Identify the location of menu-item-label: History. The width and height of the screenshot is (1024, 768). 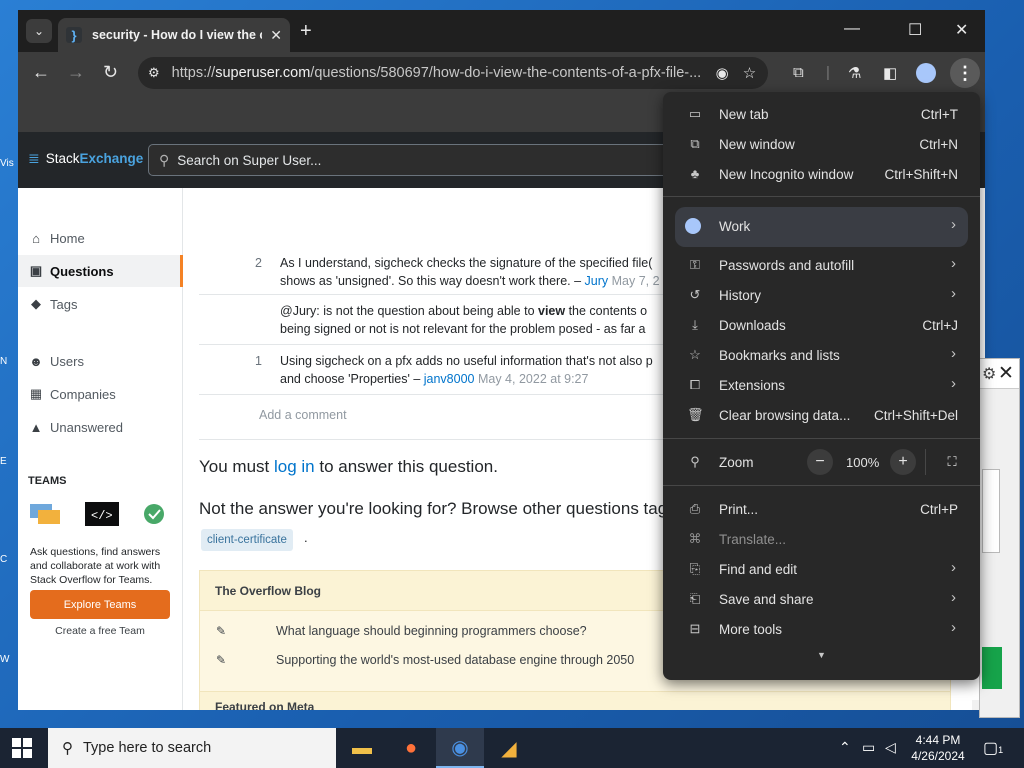
(740, 295).